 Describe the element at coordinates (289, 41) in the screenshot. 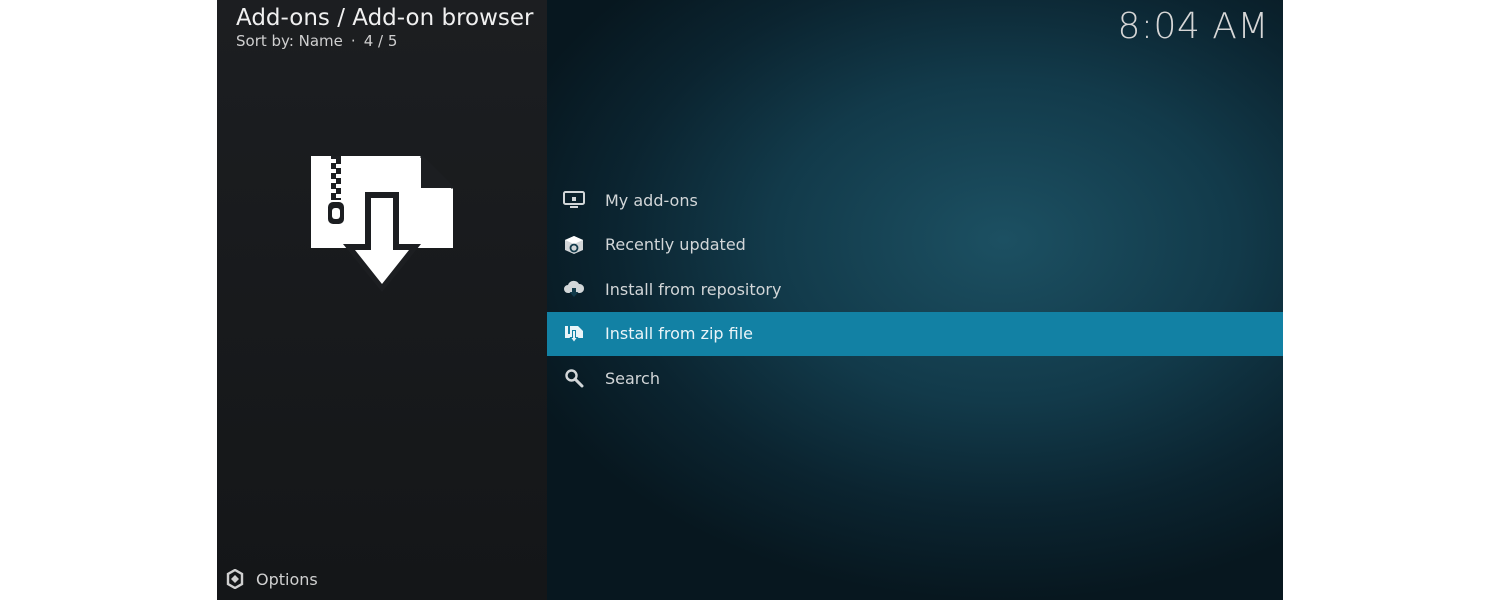

I see `sort-label: Sort by: Name` at that location.